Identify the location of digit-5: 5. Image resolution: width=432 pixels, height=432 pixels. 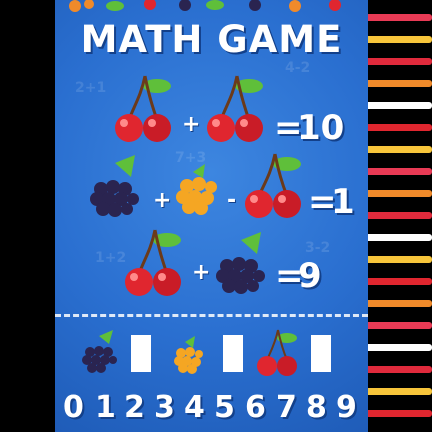
(224, 407).